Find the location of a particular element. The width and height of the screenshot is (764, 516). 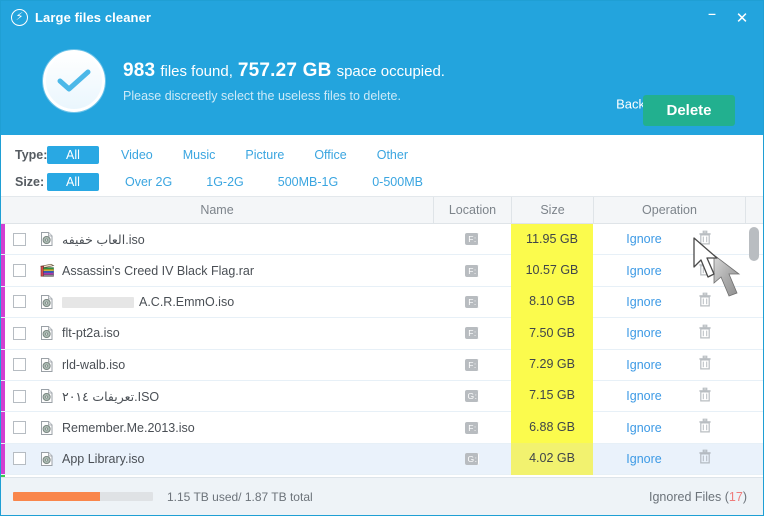

size-filter-1g-2g: 1G-2G is located at coordinates (225, 182).